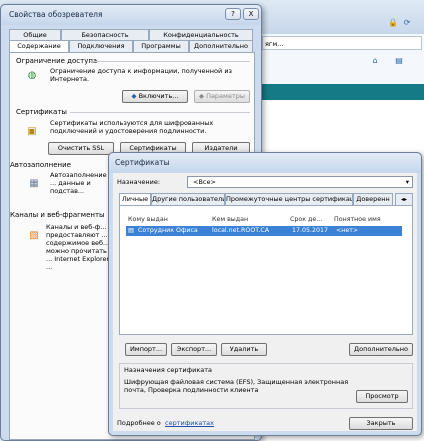 The height and width of the screenshot is (441, 424). What do you see at coordinates (32, 131) in the screenshot?
I see `certificate-icon: ▣` at bounding box center [32, 131].